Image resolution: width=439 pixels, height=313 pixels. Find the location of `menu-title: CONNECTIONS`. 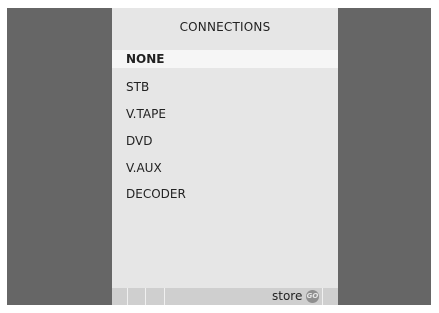

menu-title: CONNECTIONS is located at coordinates (225, 27).